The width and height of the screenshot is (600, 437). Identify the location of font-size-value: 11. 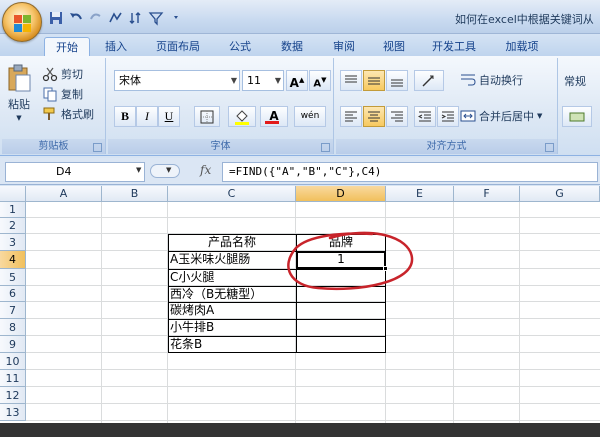
(254, 80).